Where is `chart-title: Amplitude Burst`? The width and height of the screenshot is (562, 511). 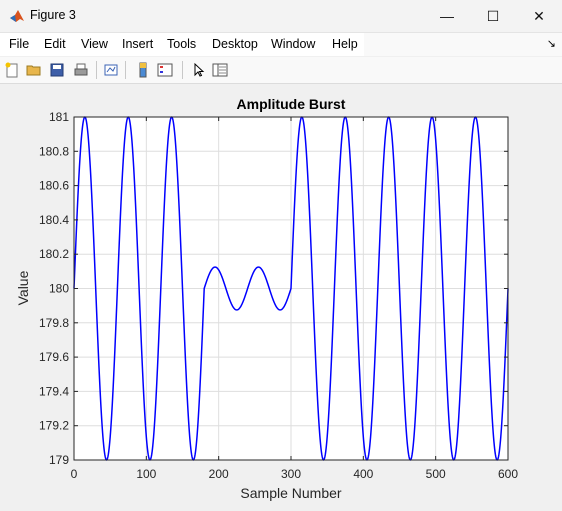
chart-title: Amplitude Burst is located at coordinates (291, 104).